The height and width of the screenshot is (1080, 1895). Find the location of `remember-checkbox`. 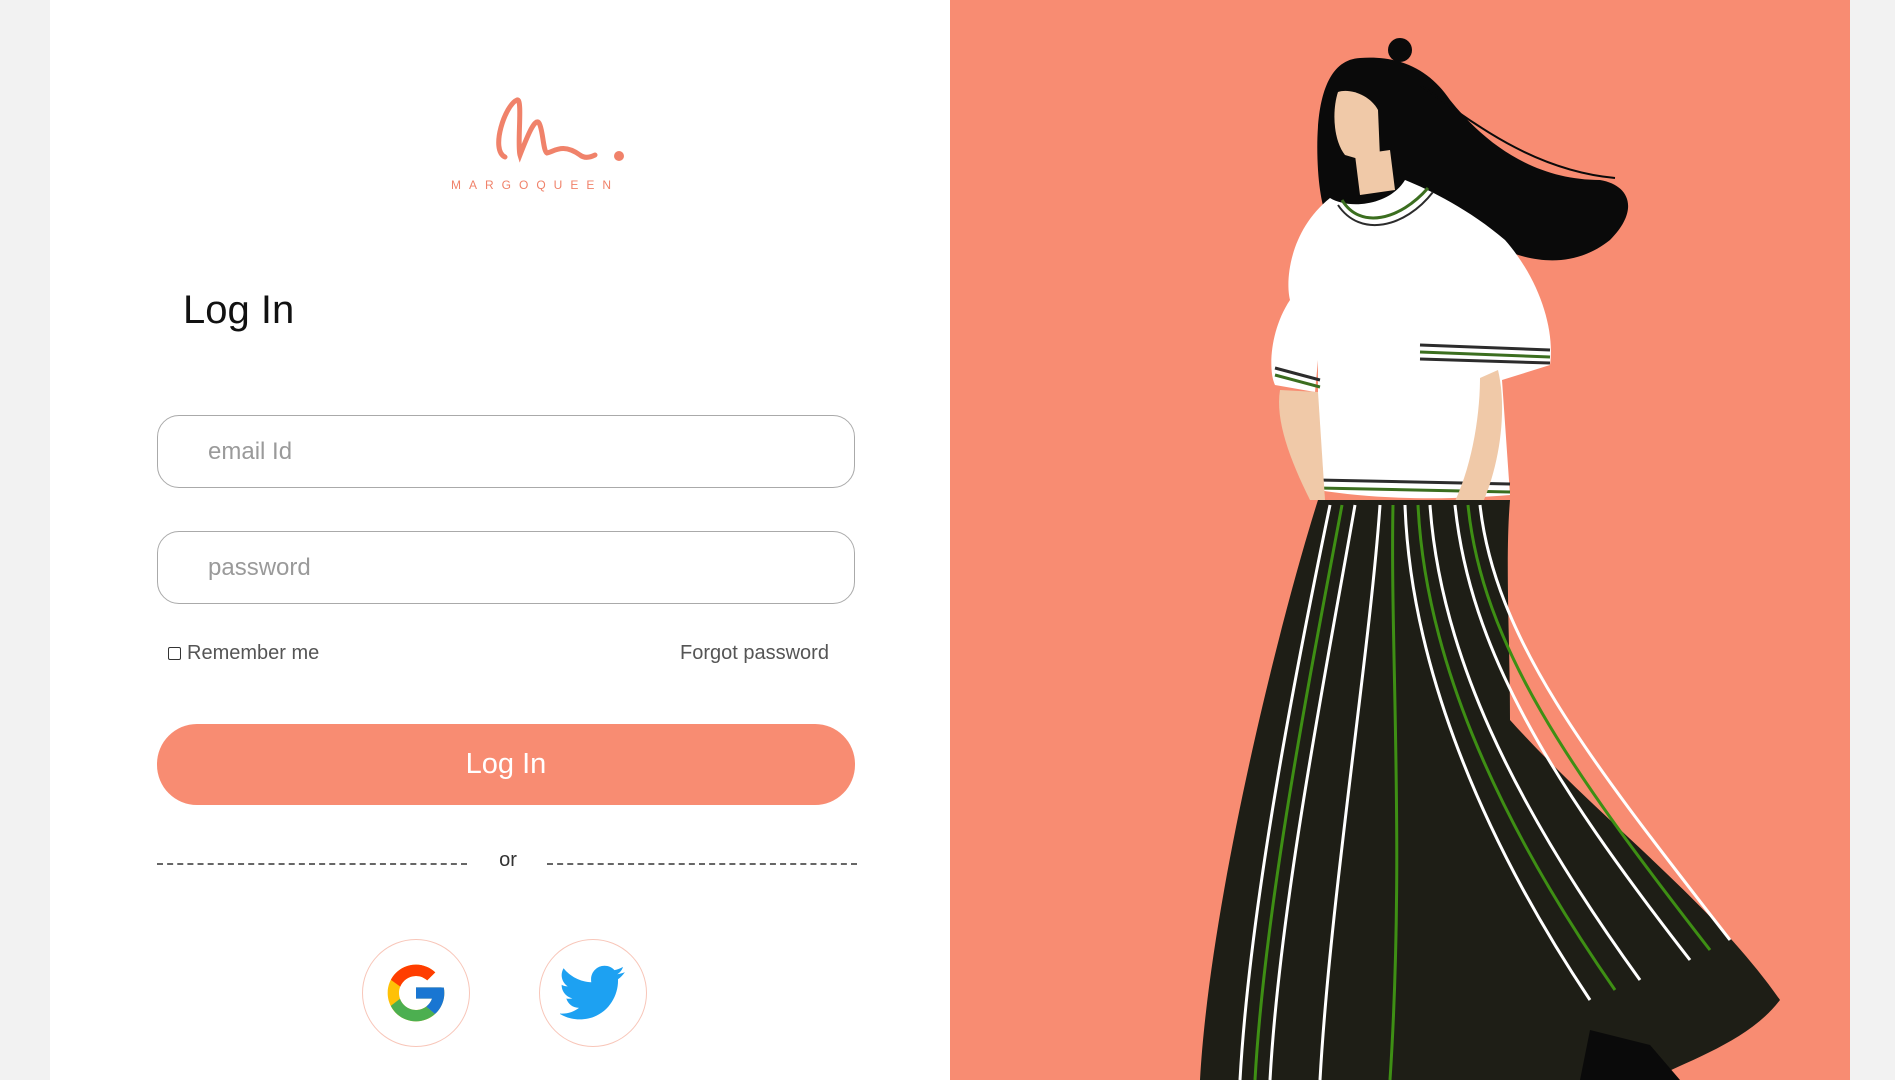

remember-checkbox is located at coordinates (174, 653).